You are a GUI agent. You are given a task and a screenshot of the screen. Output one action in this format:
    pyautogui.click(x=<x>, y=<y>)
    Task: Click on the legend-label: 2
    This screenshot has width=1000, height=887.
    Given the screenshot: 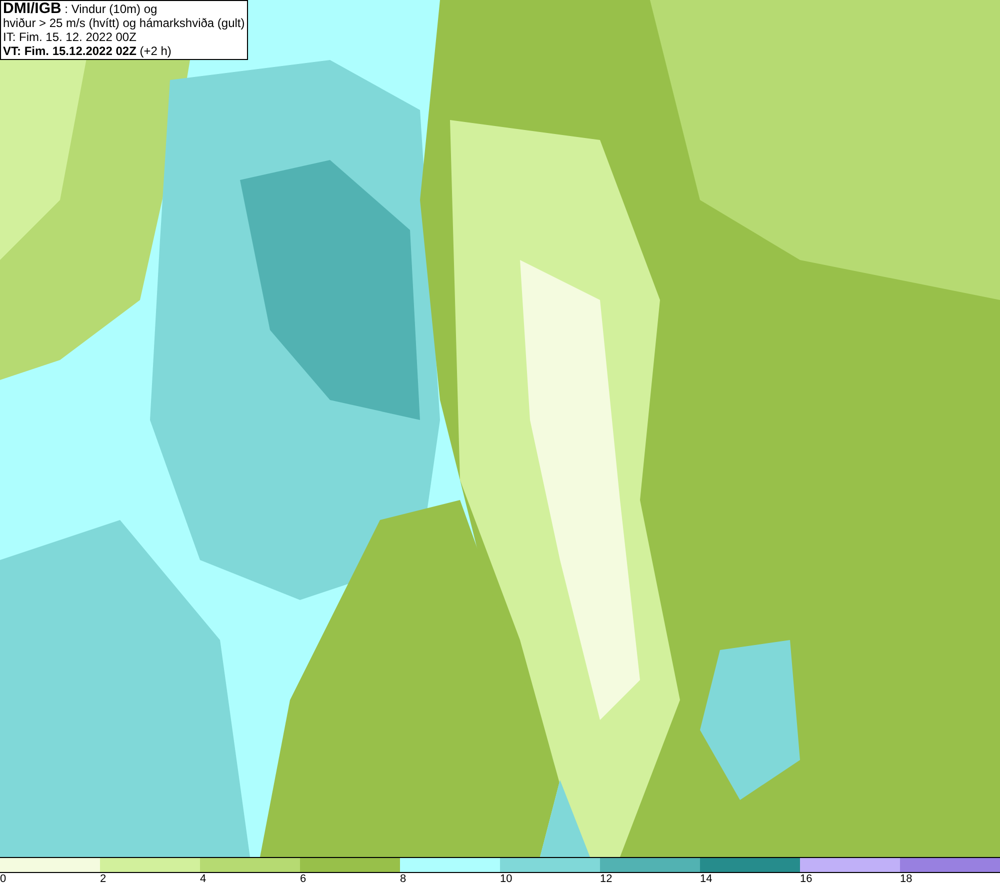 What is the action you would take?
    pyautogui.click(x=103, y=879)
    